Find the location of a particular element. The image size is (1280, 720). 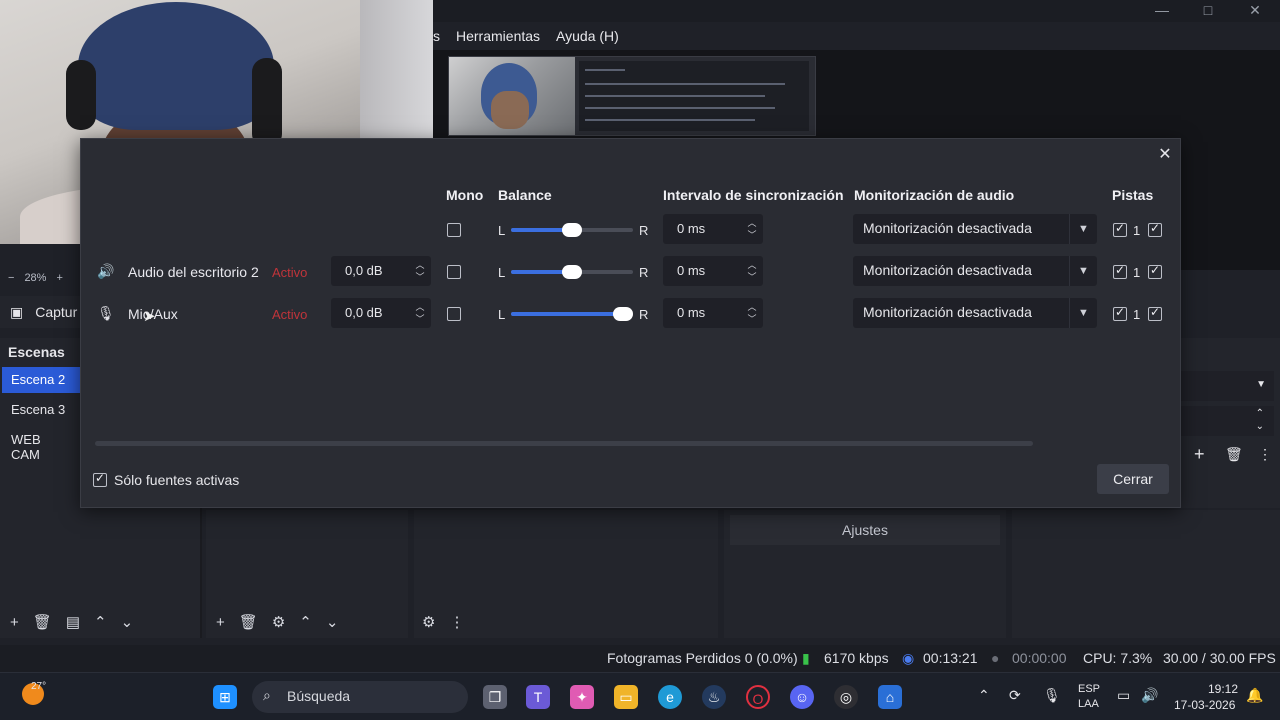

remote-app-icon: ⌂ is located at coordinates (890, 697).